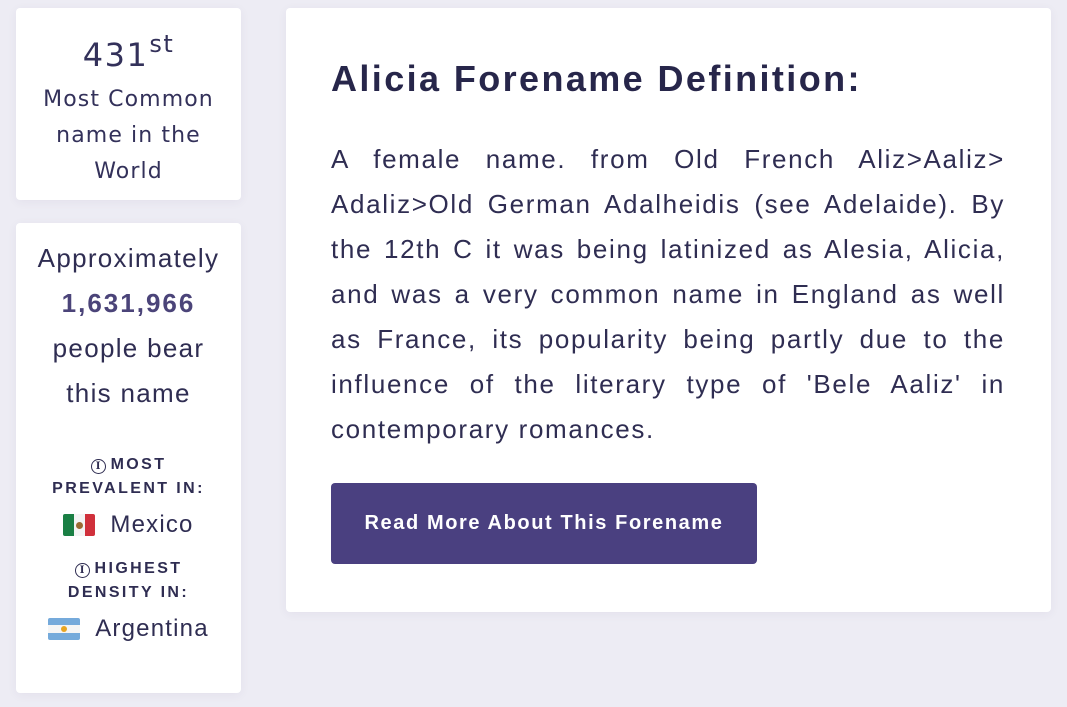  What do you see at coordinates (128, 581) in the screenshot?
I see `highest-density-label: i HIGHEST DENSITY IN:` at bounding box center [128, 581].